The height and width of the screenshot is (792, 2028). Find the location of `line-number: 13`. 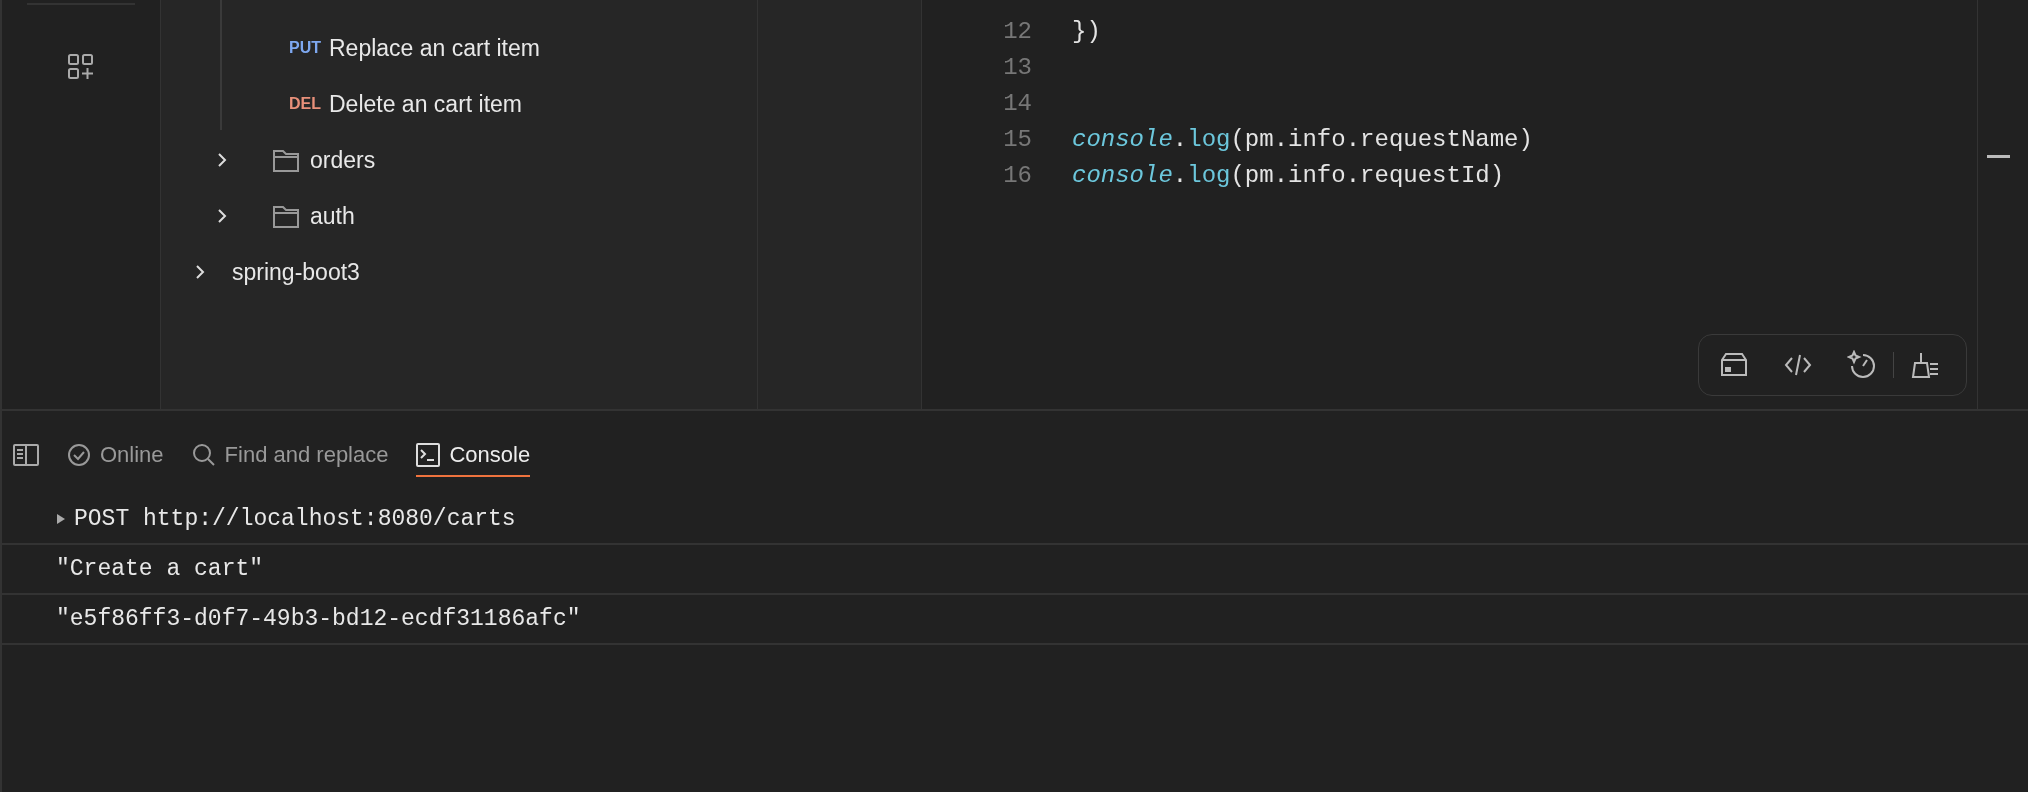

line-number: 13 is located at coordinates (1017, 67).